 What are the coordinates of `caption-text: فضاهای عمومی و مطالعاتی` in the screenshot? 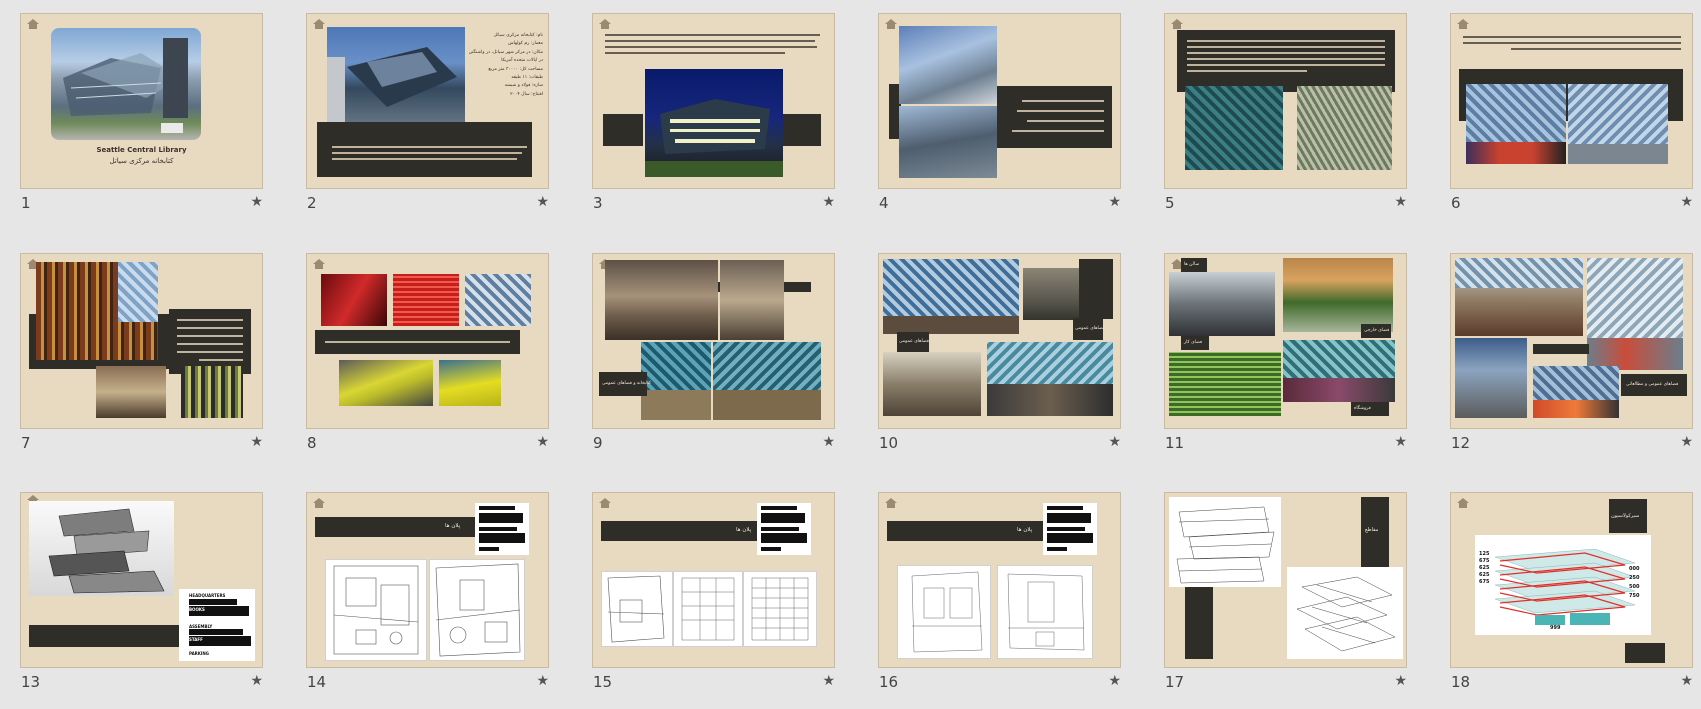 It's located at (1652, 384).